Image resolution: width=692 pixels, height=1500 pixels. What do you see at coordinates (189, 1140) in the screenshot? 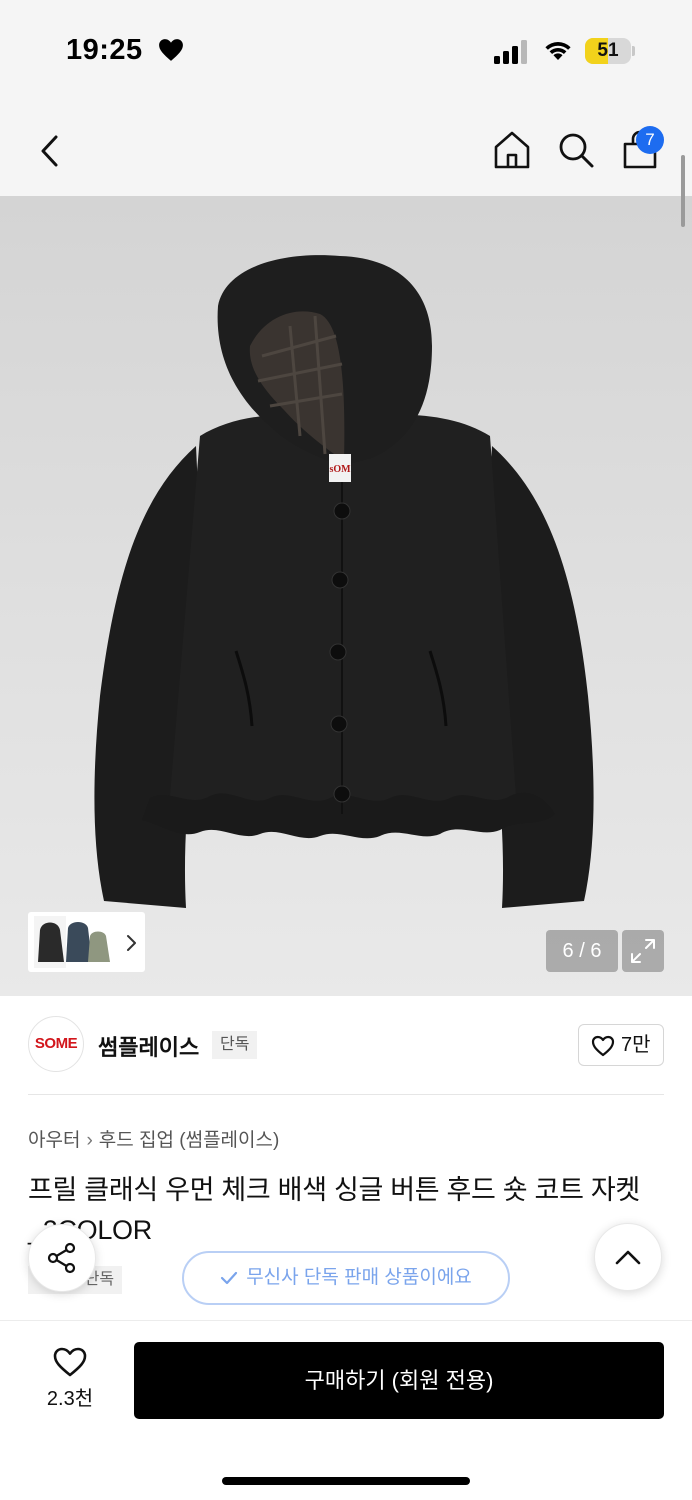
I see `breadcrumb-item: 후드 집업 (썸플레이스)` at bounding box center [189, 1140].